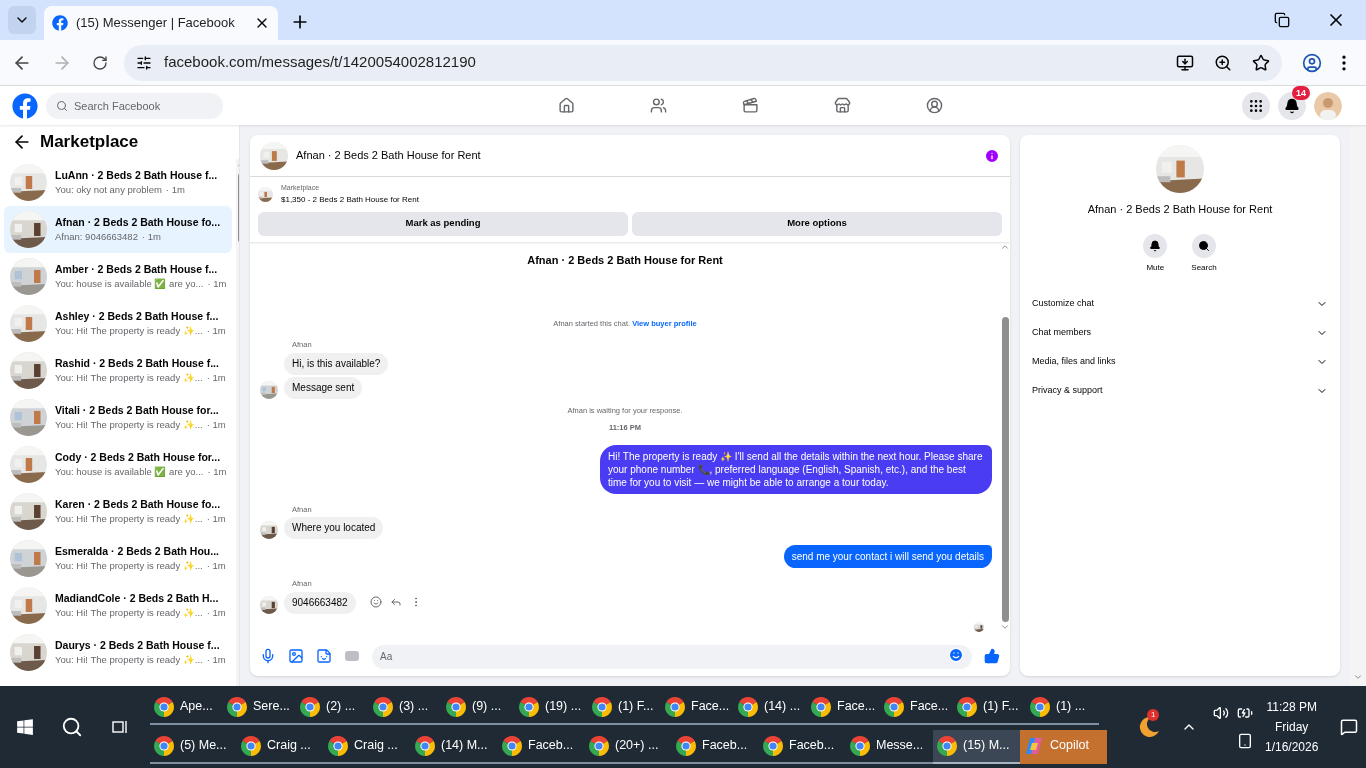  Describe the element at coordinates (1245, 741) in the screenshot. I see `phone-icon` at that location.